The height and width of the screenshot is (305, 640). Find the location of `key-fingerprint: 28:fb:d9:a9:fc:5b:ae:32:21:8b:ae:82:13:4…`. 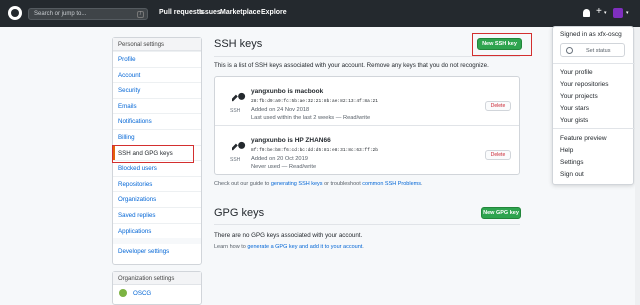

key-fingerprint: 28:fb:d9:a9:fc:5b:ae:32:21:8b:ae:82:13:4… is located at coordinates (314, 101).